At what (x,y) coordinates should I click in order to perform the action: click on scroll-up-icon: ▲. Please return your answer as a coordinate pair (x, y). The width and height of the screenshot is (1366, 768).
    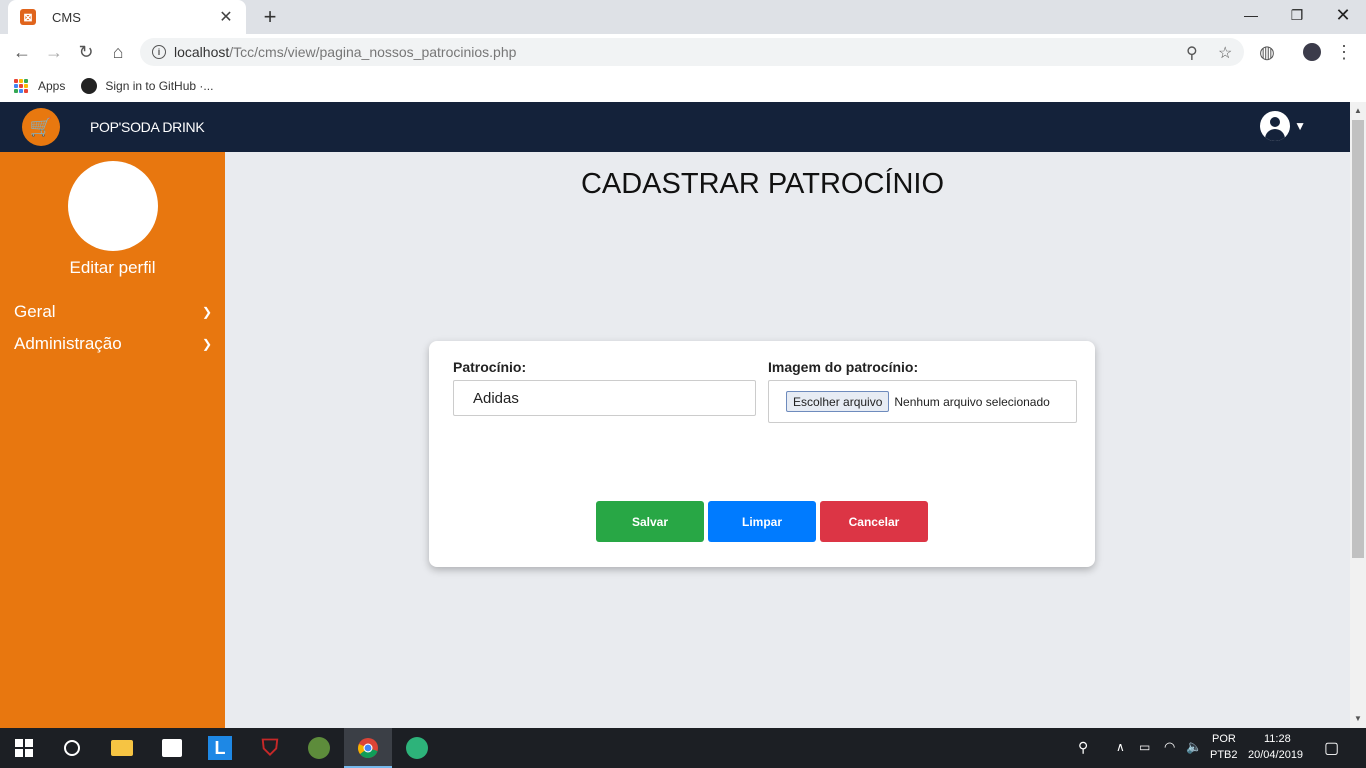
    Looking at the image, I should click on (1358, 110).